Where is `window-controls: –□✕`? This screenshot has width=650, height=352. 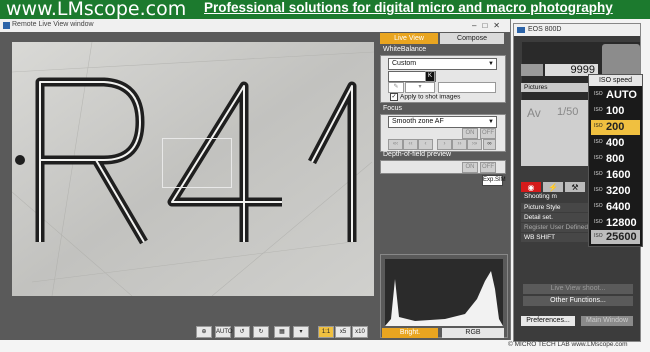
window-controls: –□✕ is located at coordinates (489, 25).